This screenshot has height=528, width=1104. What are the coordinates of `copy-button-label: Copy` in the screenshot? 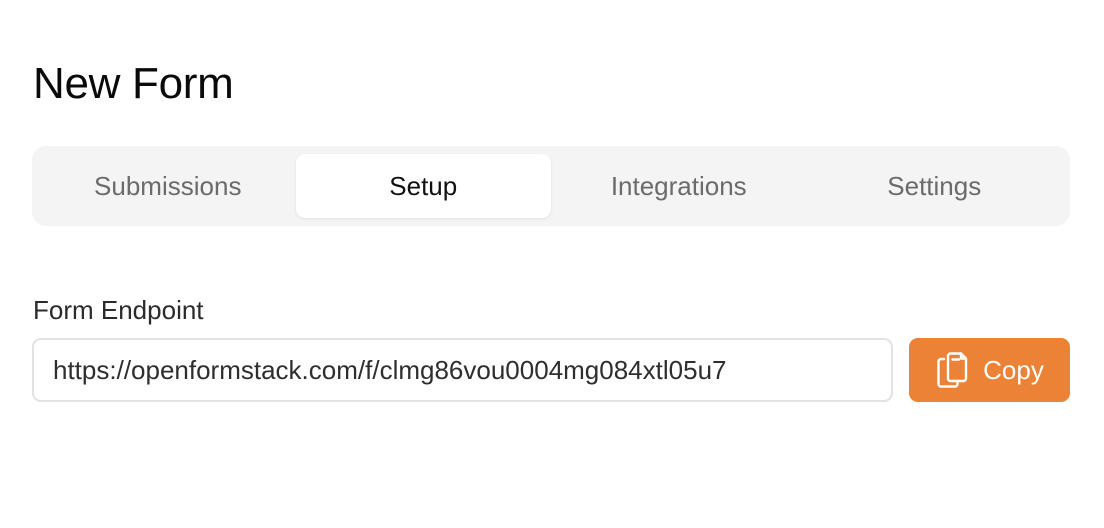 It's located at (1013, 369).